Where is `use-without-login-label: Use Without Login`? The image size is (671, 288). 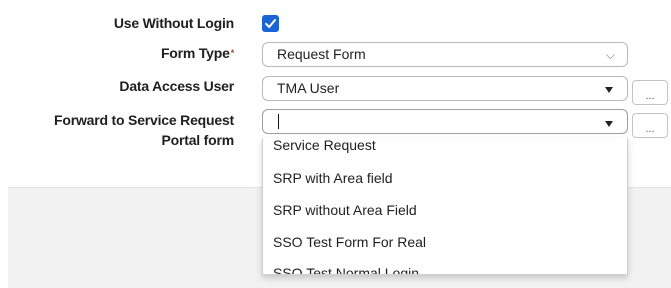
use-without-login-label: Use Without Login is located at coordinates (117, 23).